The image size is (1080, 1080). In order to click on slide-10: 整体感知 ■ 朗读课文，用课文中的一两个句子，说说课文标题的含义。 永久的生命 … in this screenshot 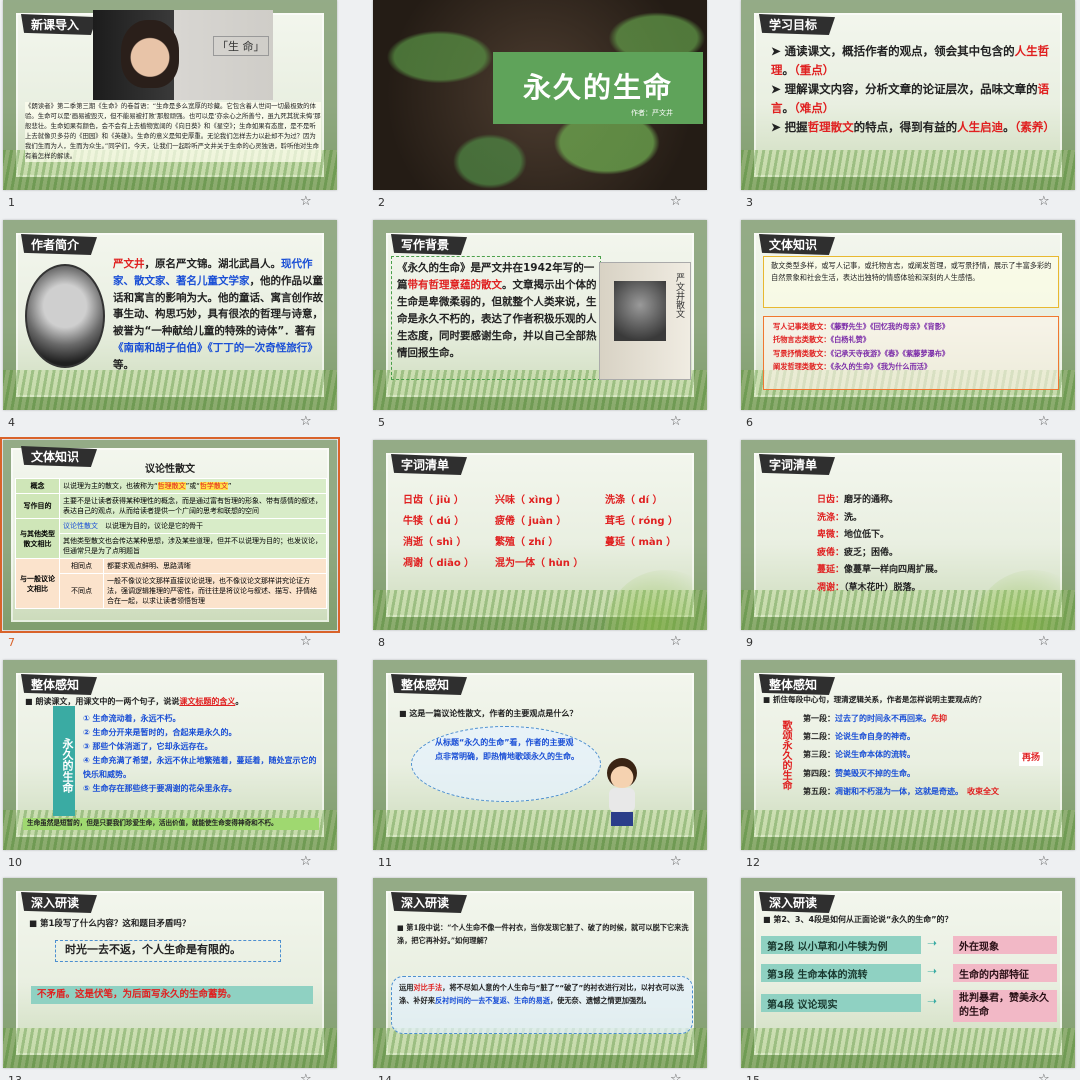, I will do `click(170, 755)`.